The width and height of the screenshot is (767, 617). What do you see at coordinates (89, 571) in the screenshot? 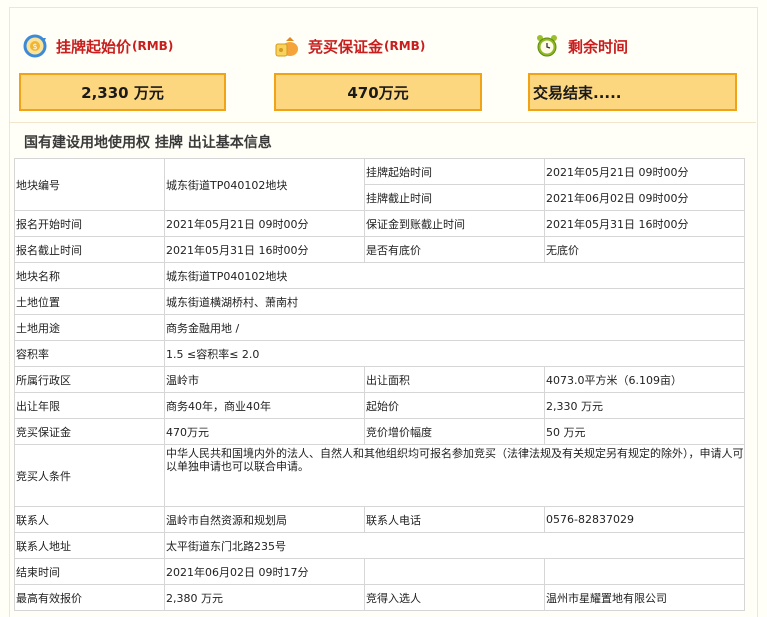
I see `end-time-label: 结束时间` at bounding box center [89, 571].